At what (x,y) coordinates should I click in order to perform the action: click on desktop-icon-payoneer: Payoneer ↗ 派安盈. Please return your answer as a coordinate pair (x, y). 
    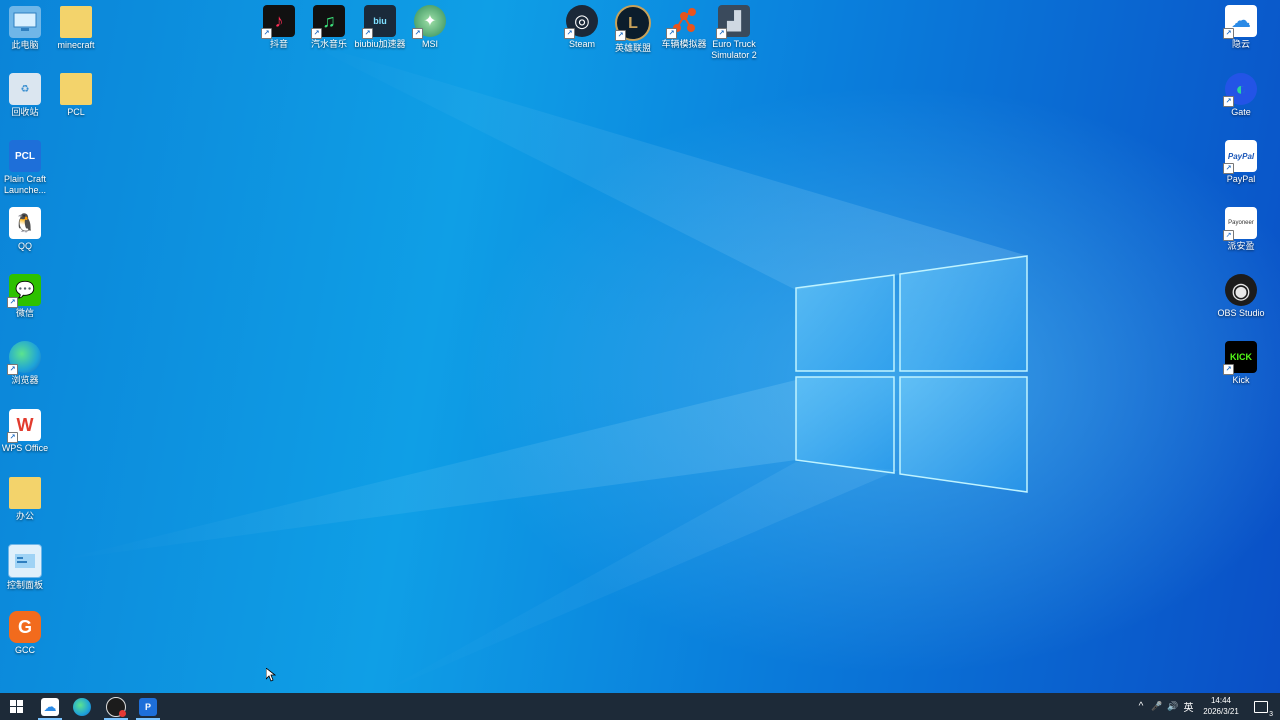
    Looking at the image, I should click on (1241, 229).